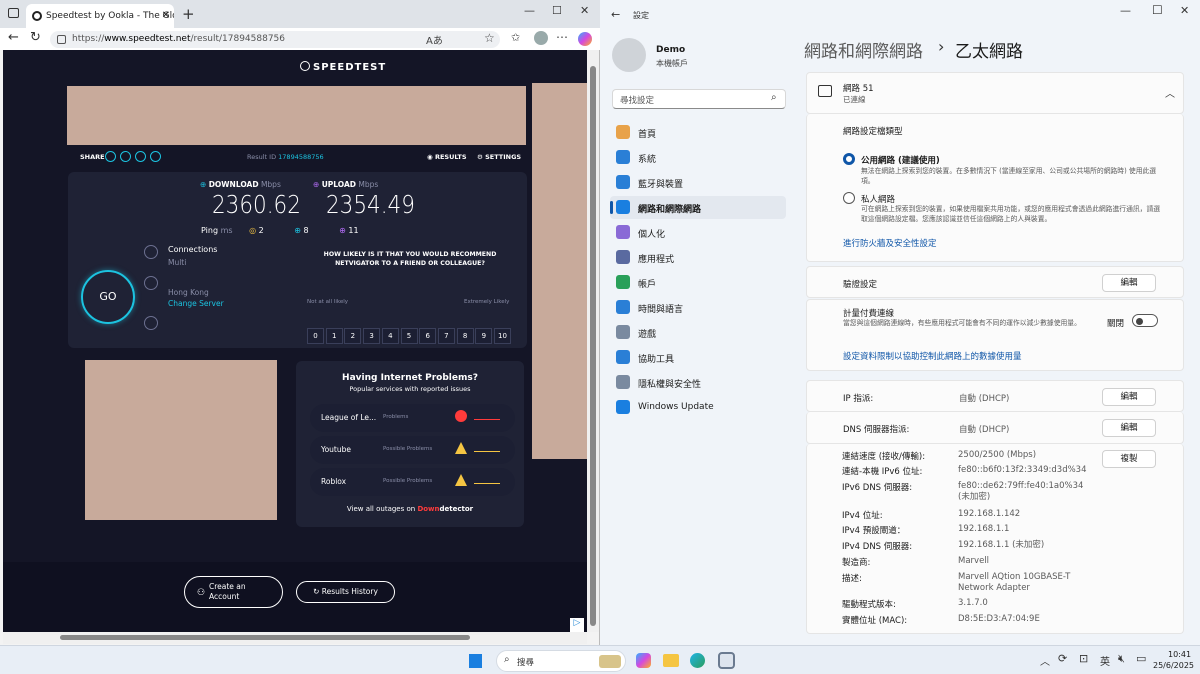 This screenshot has width=1200, height=674. What do you see at coordinates (409, 336) in the screenshot?
I see `nps-score-button: 5` at bounding box center [409, 336].